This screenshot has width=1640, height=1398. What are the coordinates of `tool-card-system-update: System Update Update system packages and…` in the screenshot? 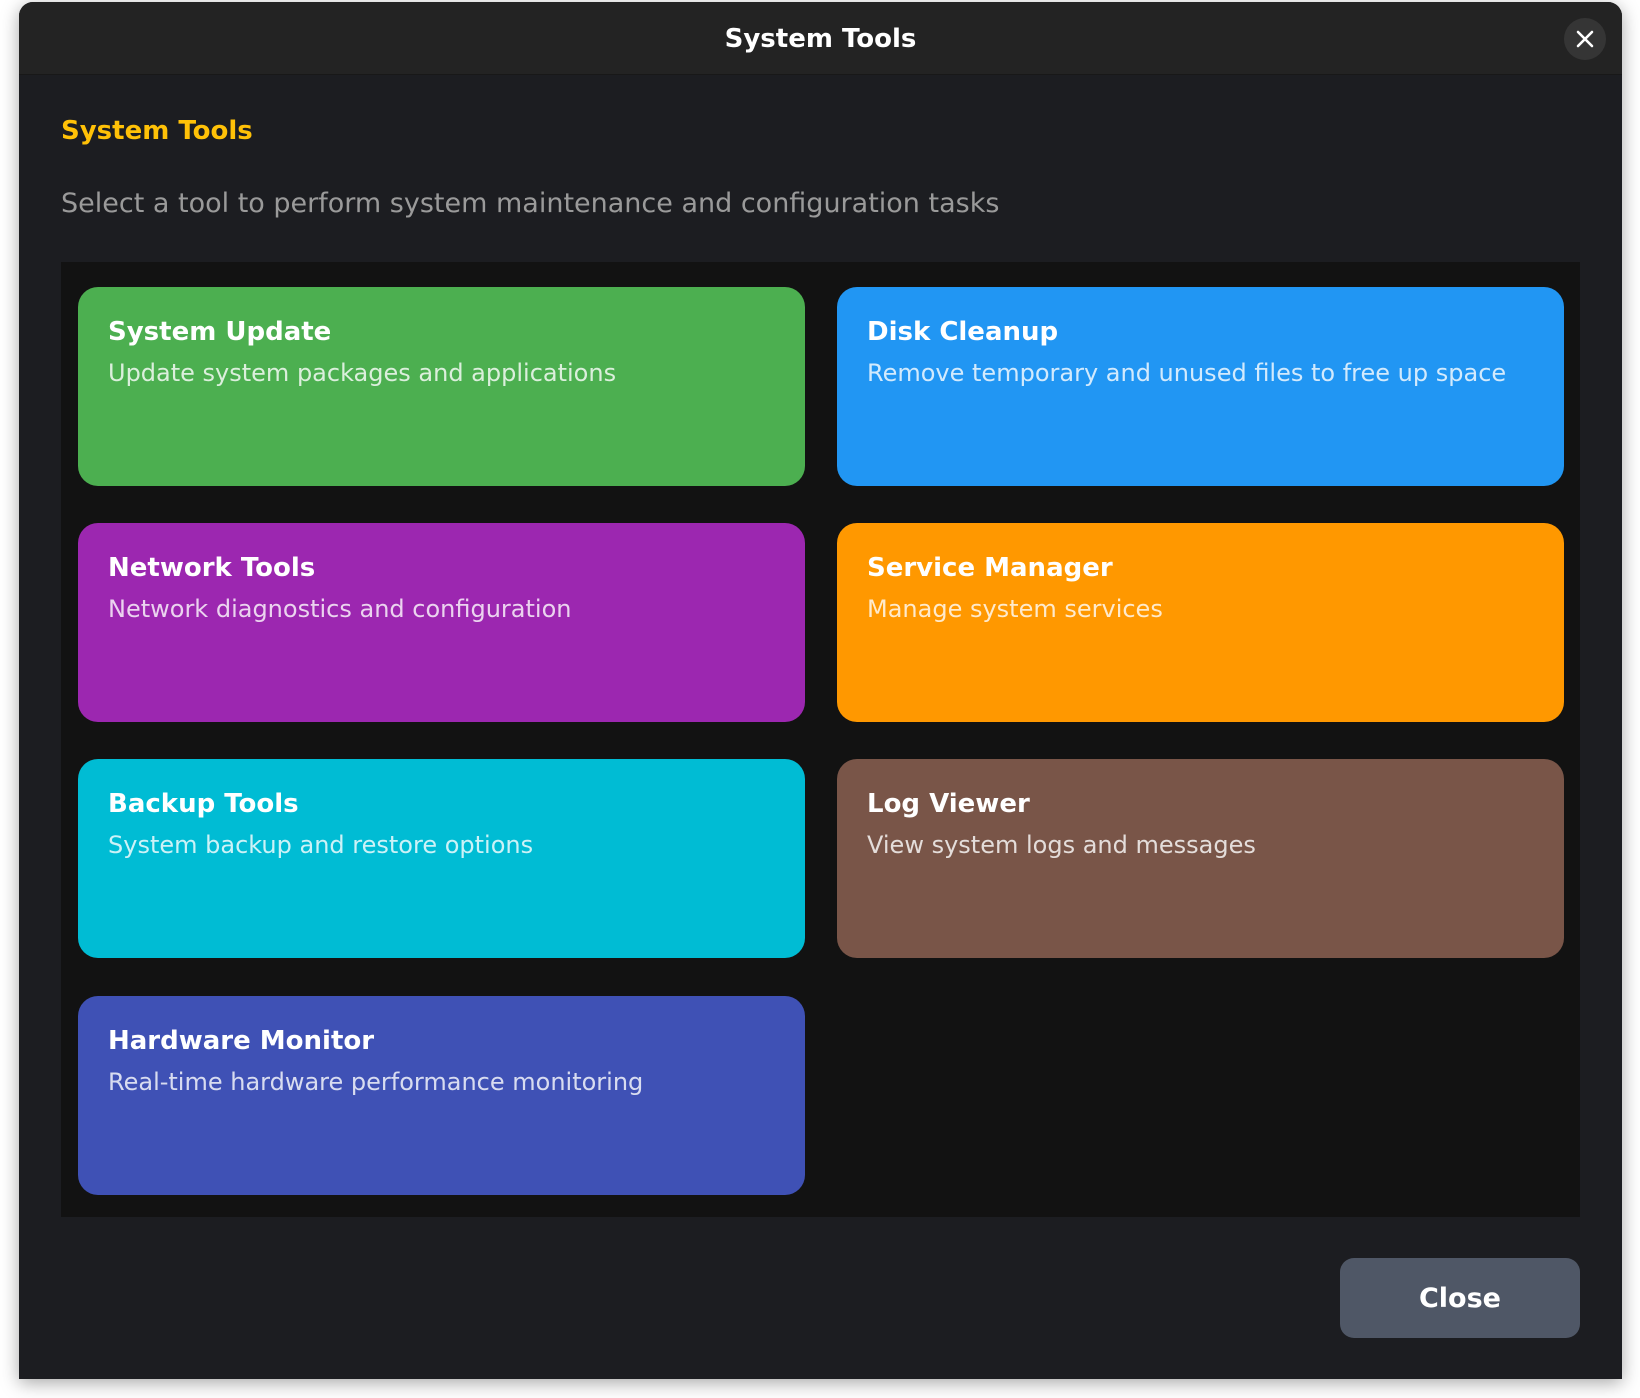 It's located at (441, 386).